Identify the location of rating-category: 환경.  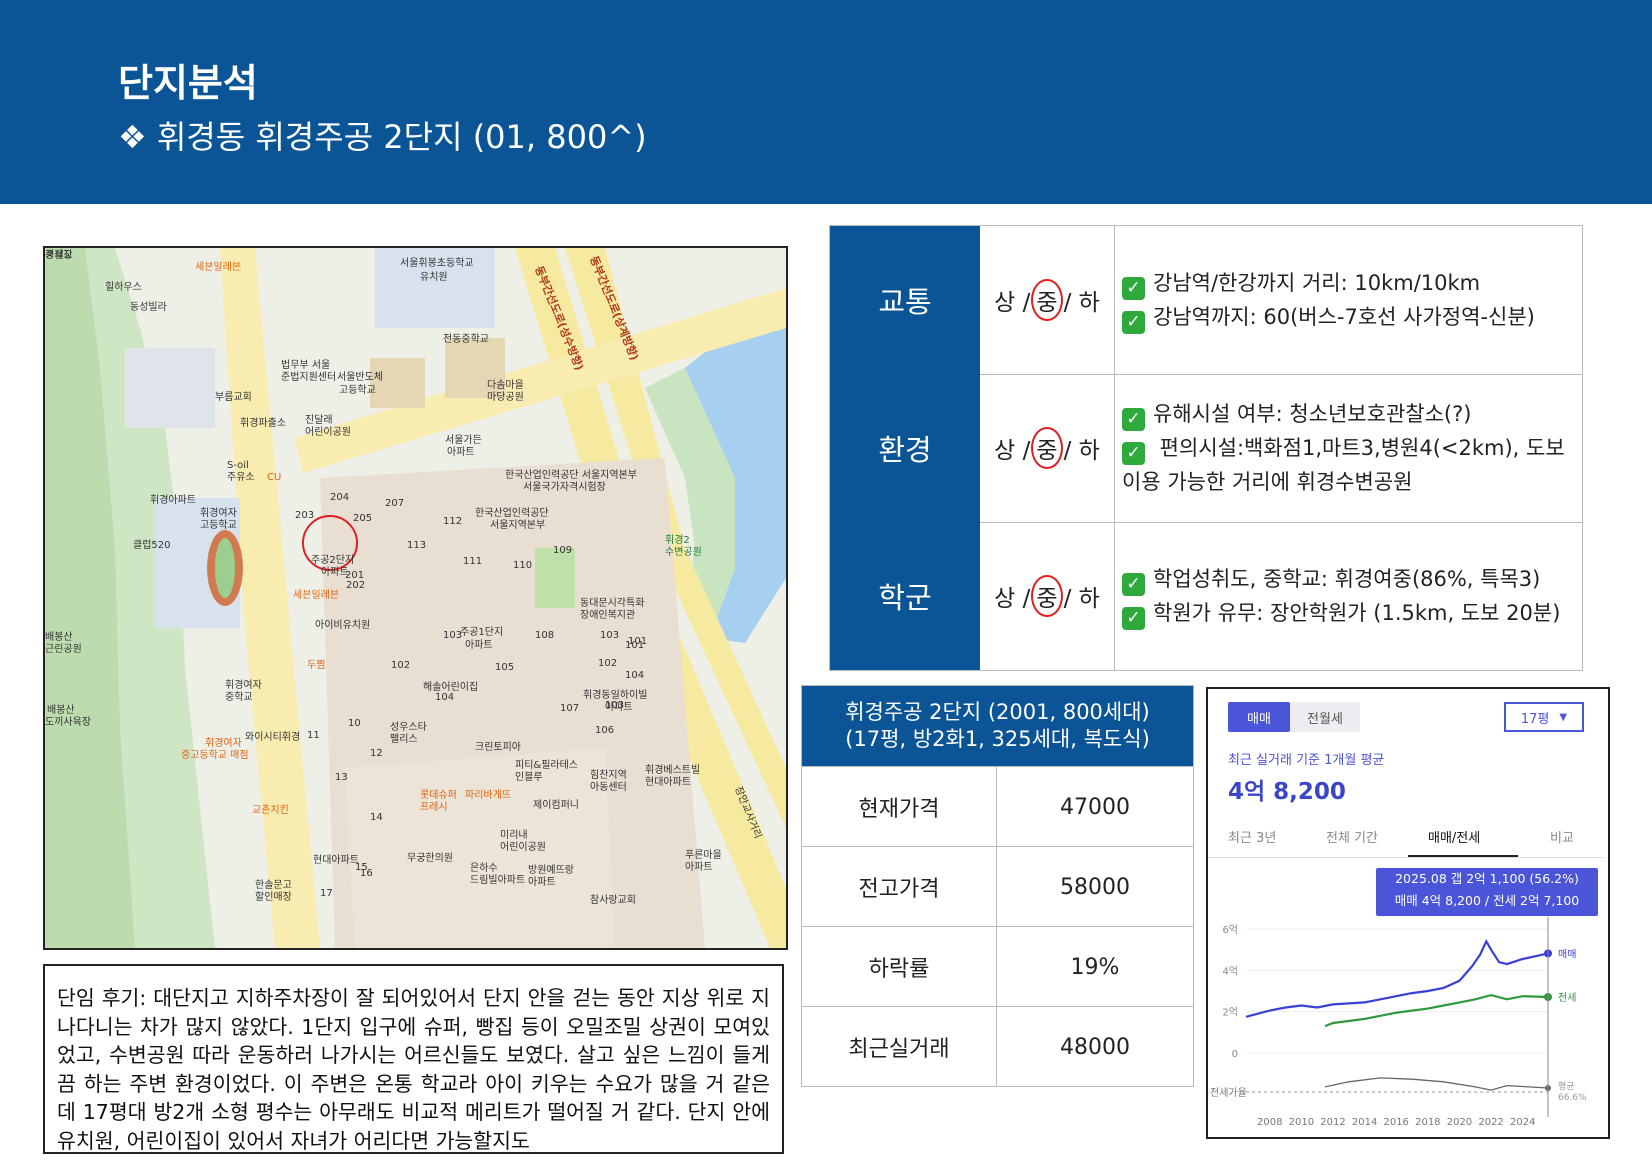
(905, 448).